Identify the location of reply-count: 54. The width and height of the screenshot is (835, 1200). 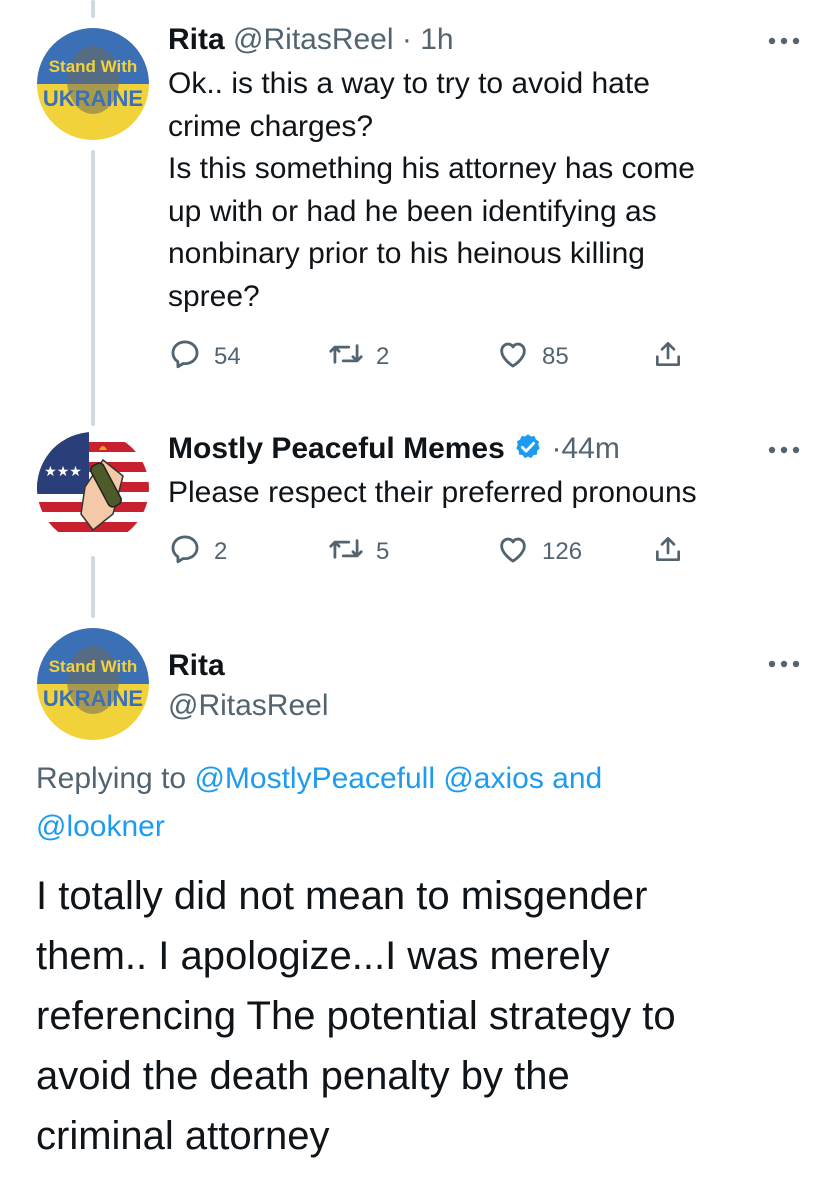
(227, 356).